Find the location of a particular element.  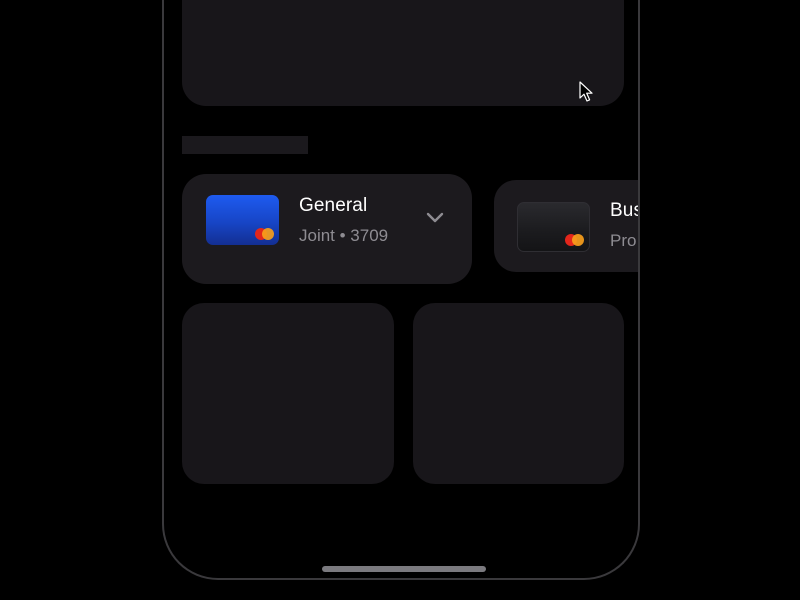

account-card-general: General Joint • 3709 is located at coordinates (327, 229).